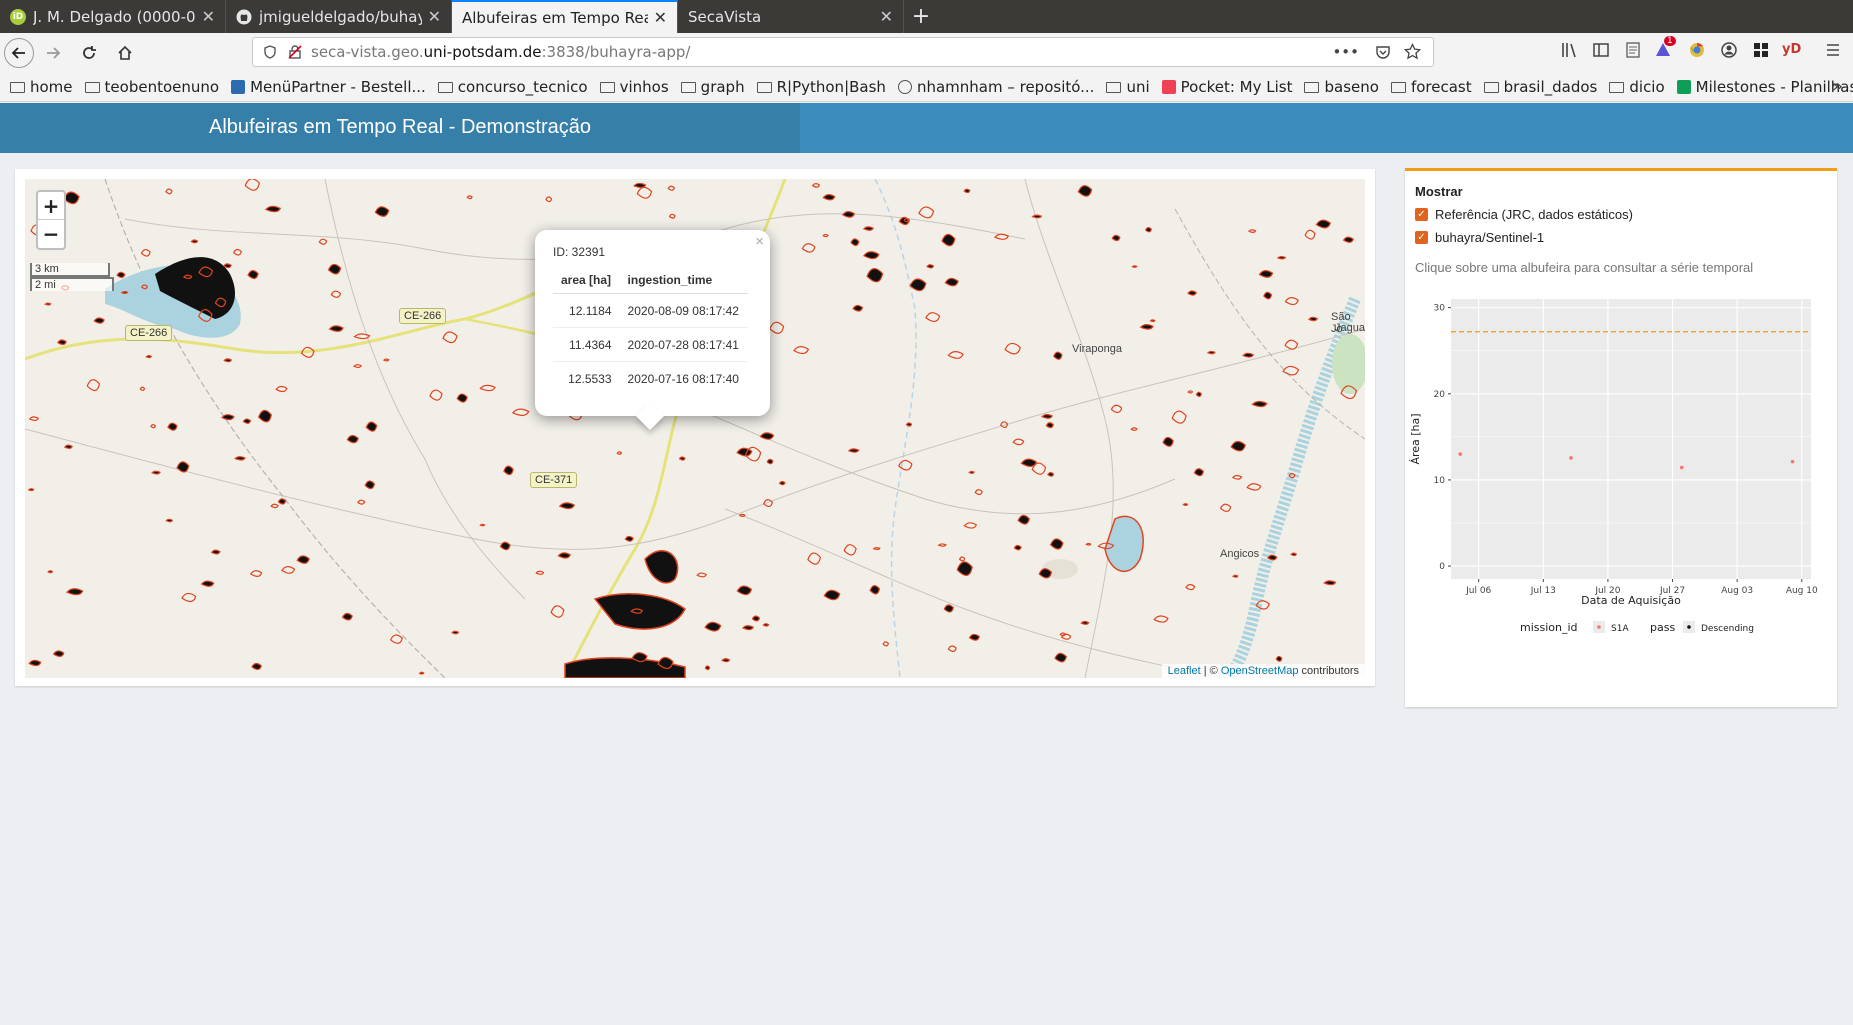  What do you see at coordinates (1837, 86) in the screenshot?
I see `bookmarks-overflow-icon: »` at bounding box center [1837, 86].